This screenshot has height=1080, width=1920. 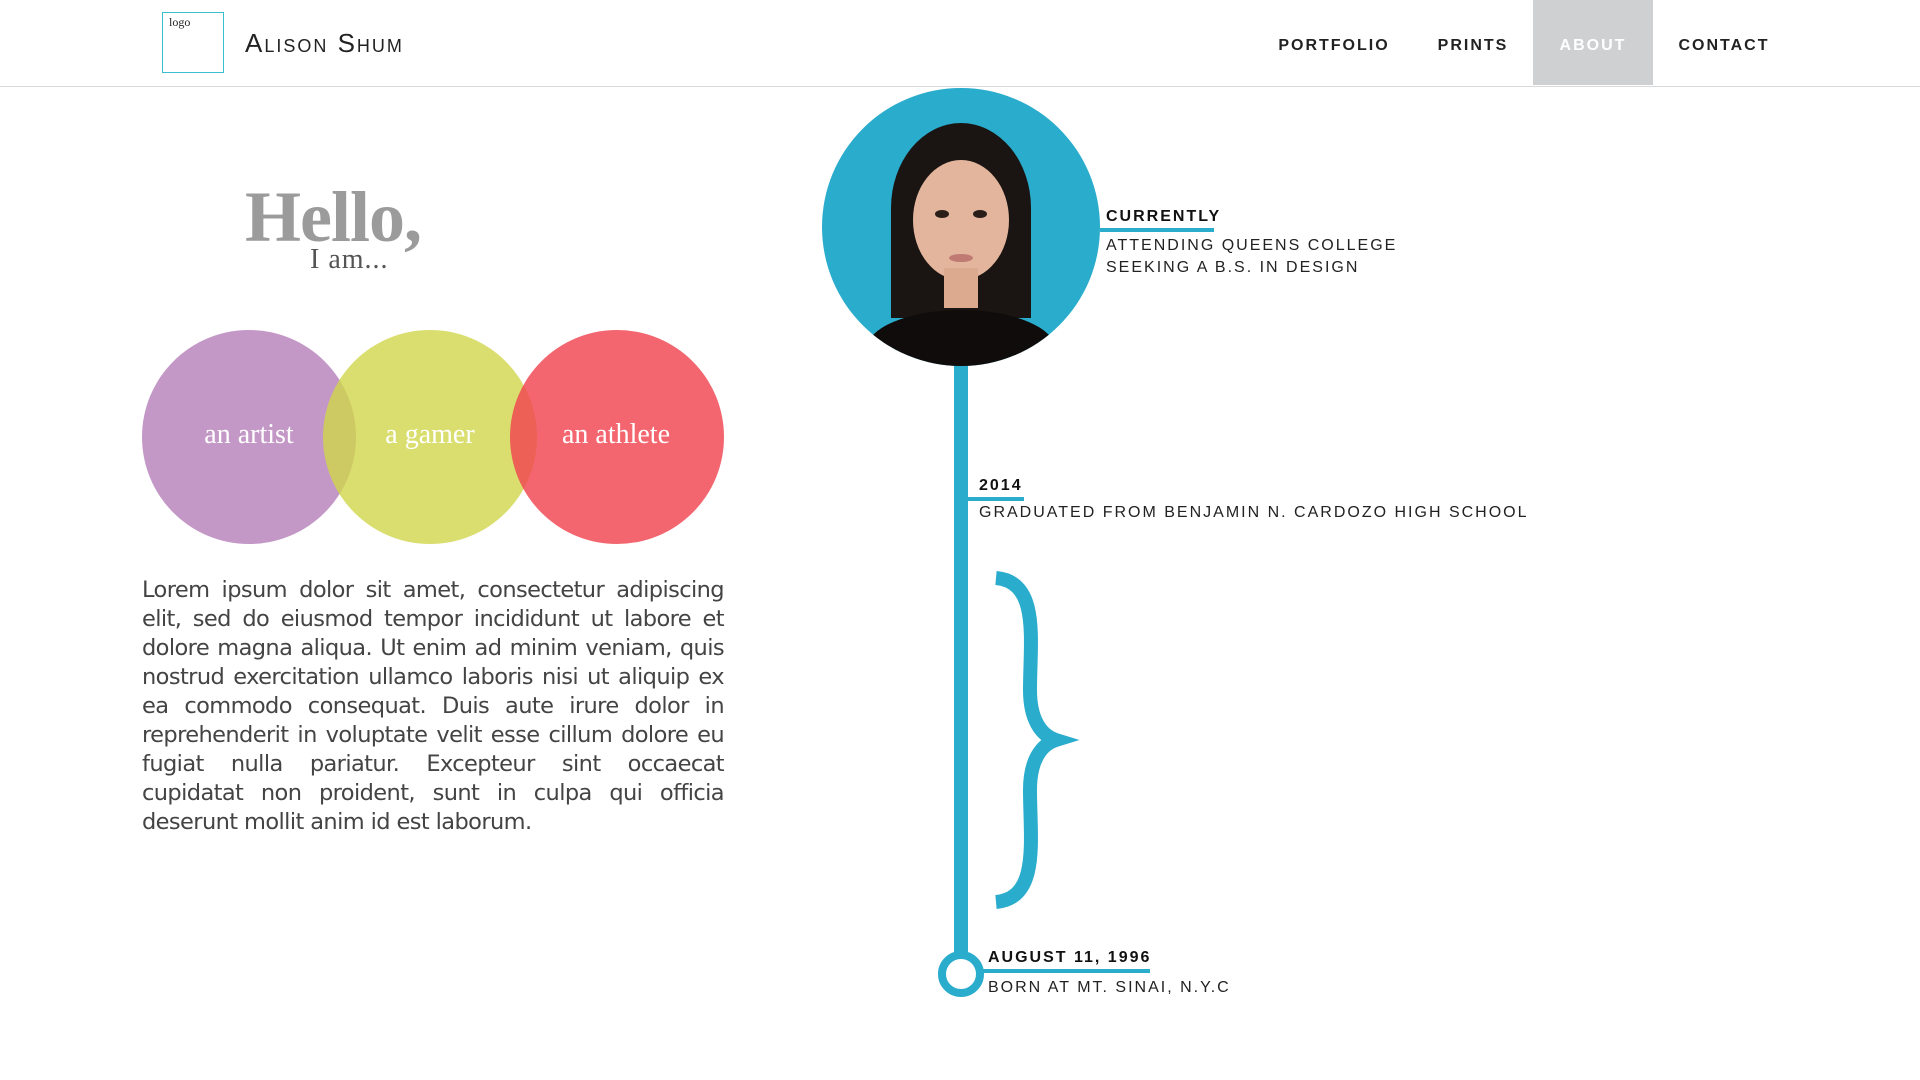 What do you see at coordinates (961, 974) in the screenshot?
I see `timeline-end-node` at bounding box center [961, 974].